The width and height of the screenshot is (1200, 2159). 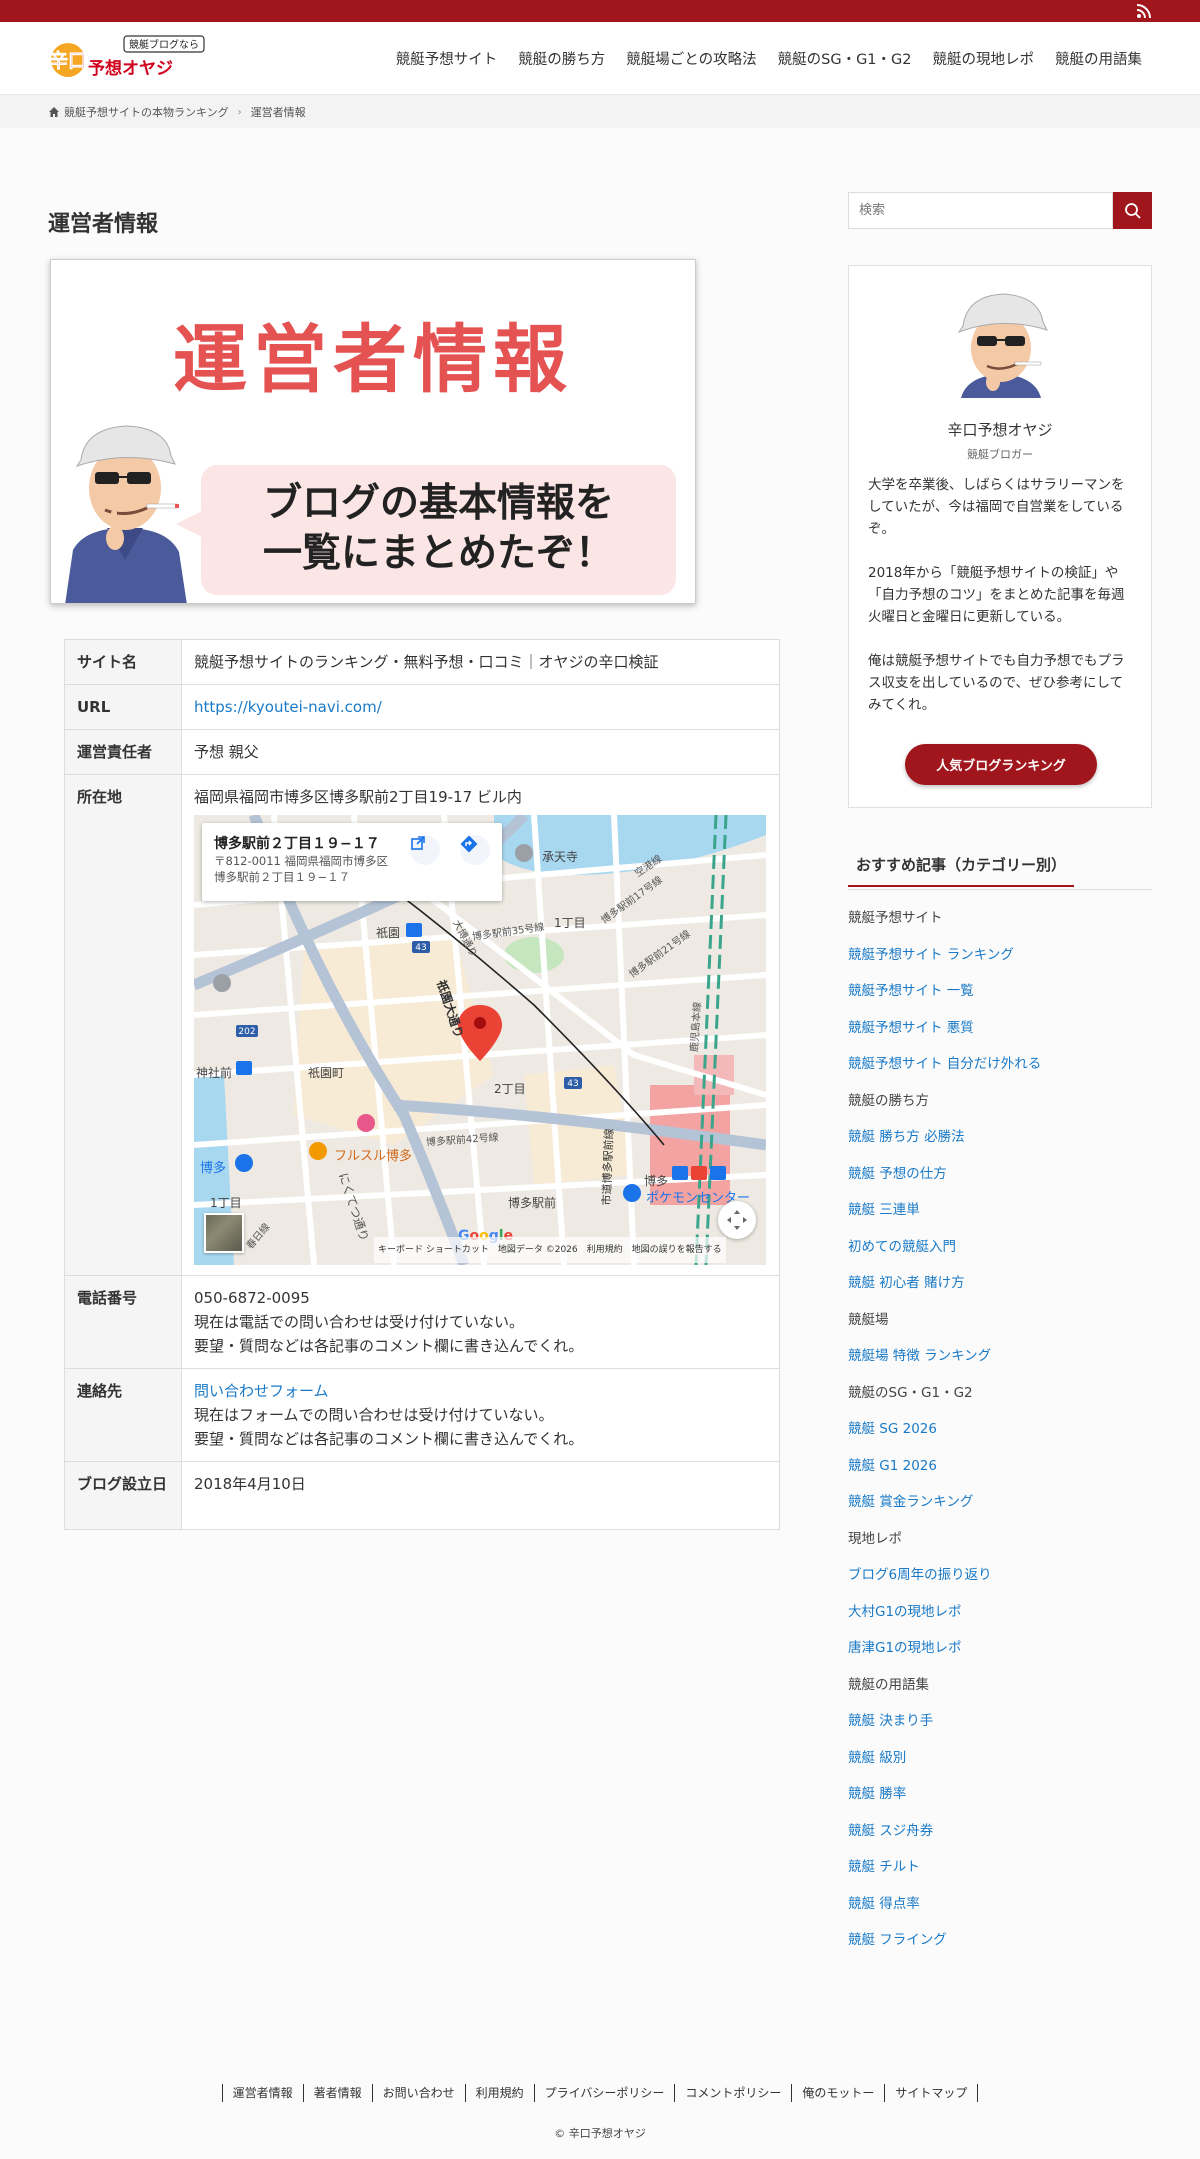 What do you see at coordinates (373, 360) in the screenshot?
I see `eyecatch-title: 運営者情報` at bounding box center [373, 360].